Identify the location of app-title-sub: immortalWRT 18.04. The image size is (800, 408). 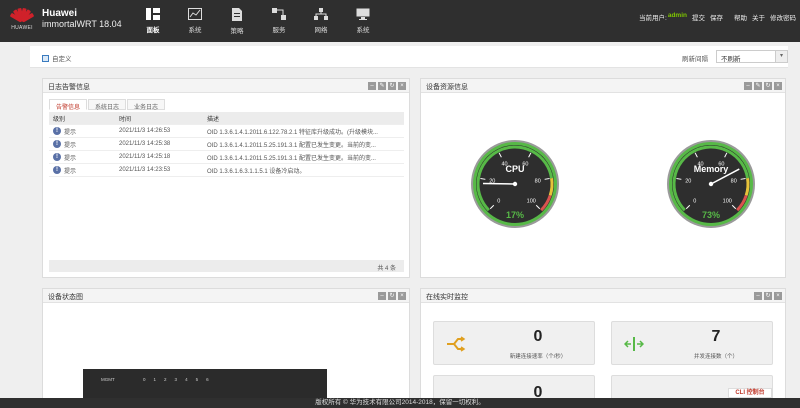
(82, 24).